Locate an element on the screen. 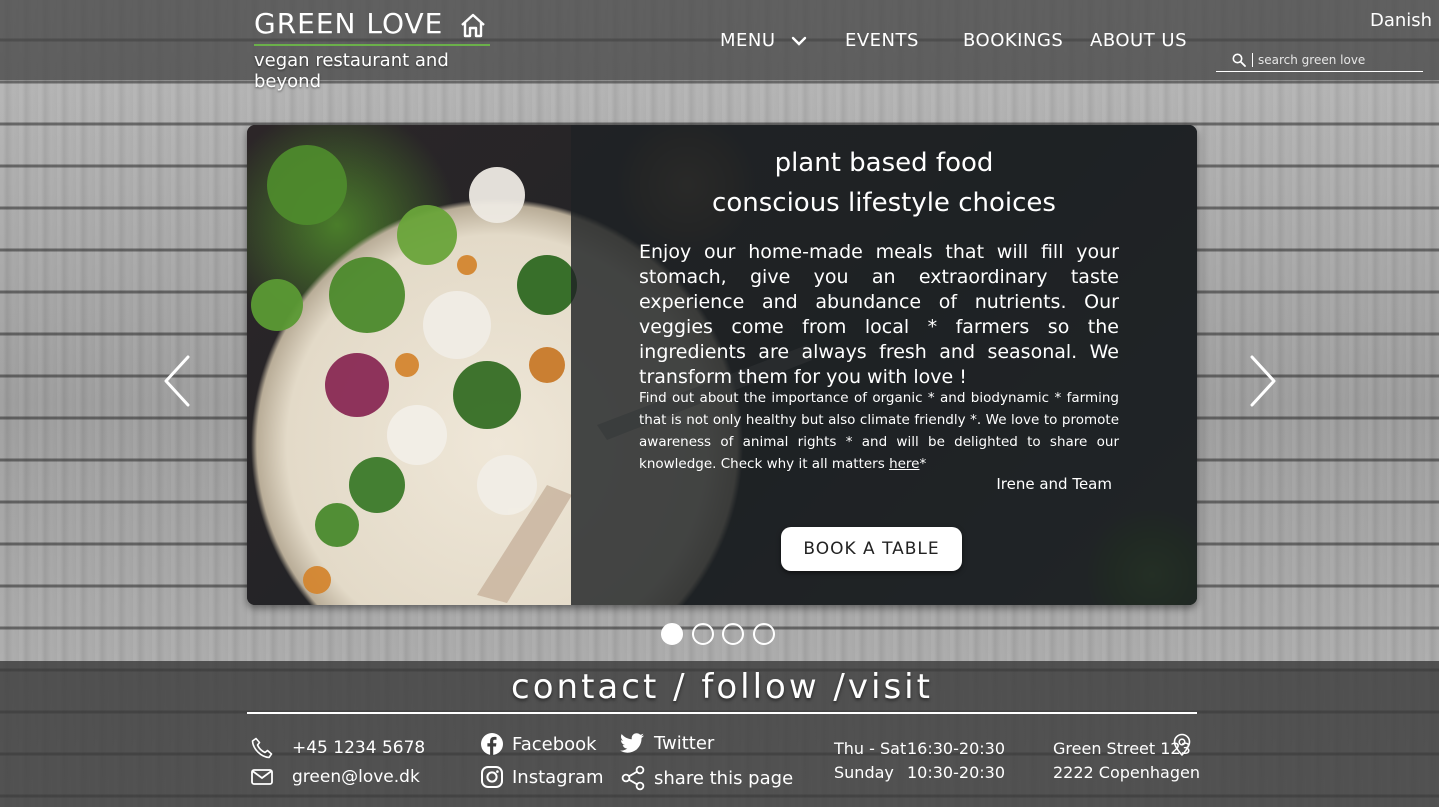 Image resolution: width=1439 pixels, height=807 pixels. instagram-icon is located at coordinates (492, 777).